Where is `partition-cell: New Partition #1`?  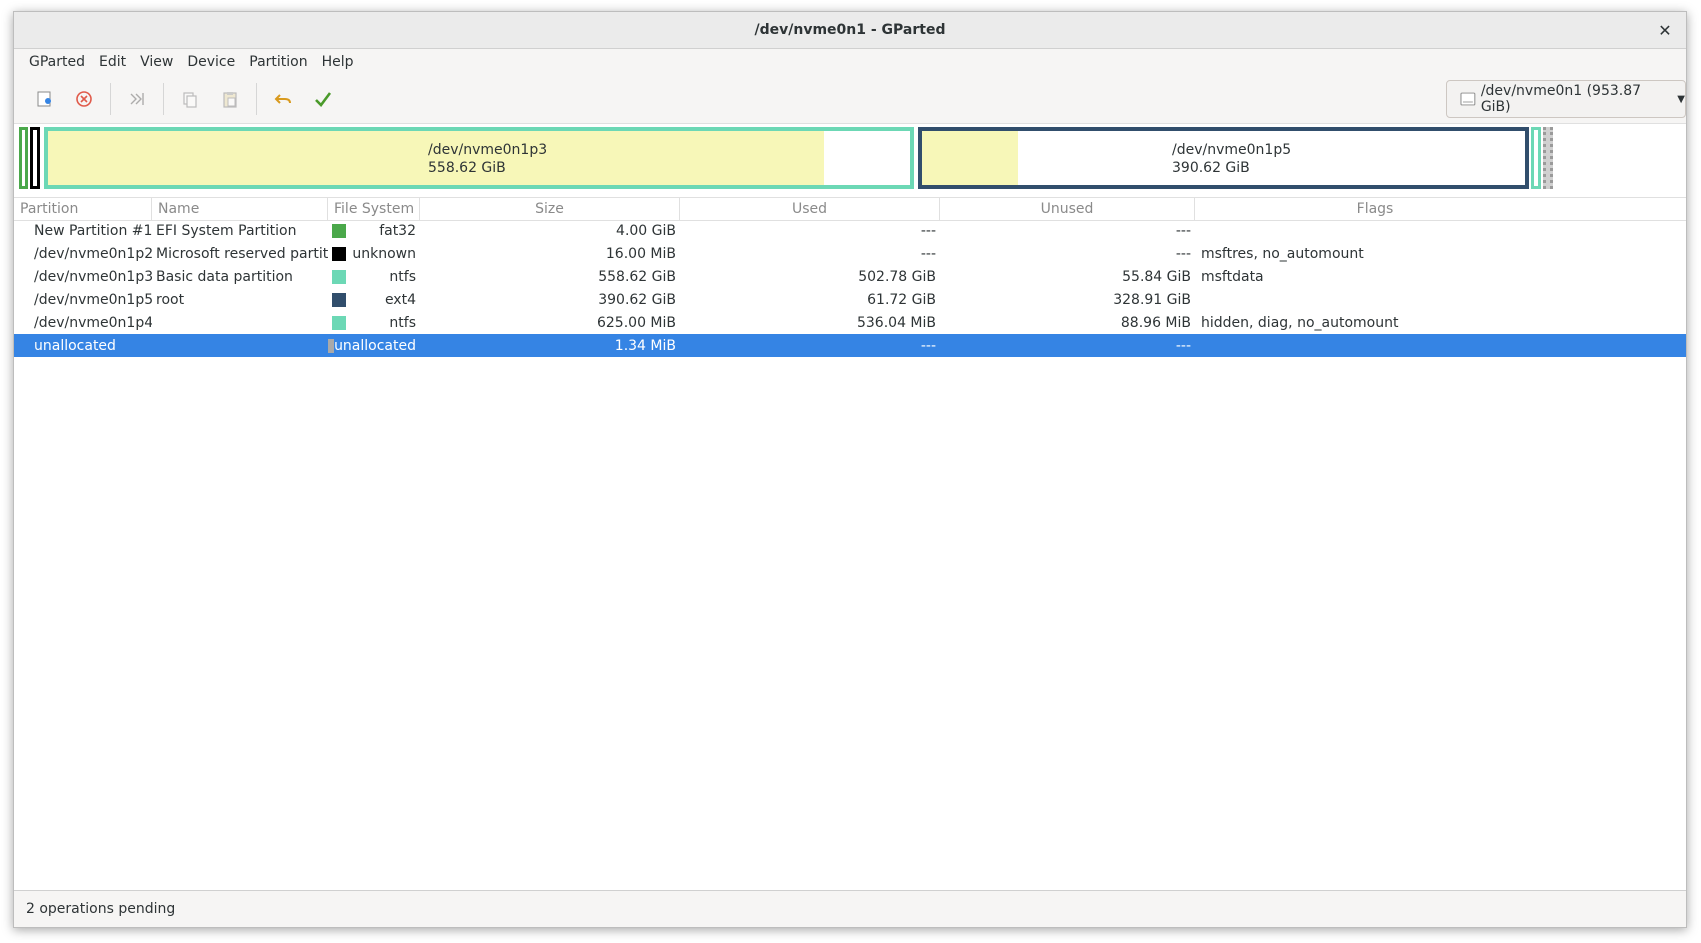 partition-cell: New Partition #1 is located at coordinates (93, 230).